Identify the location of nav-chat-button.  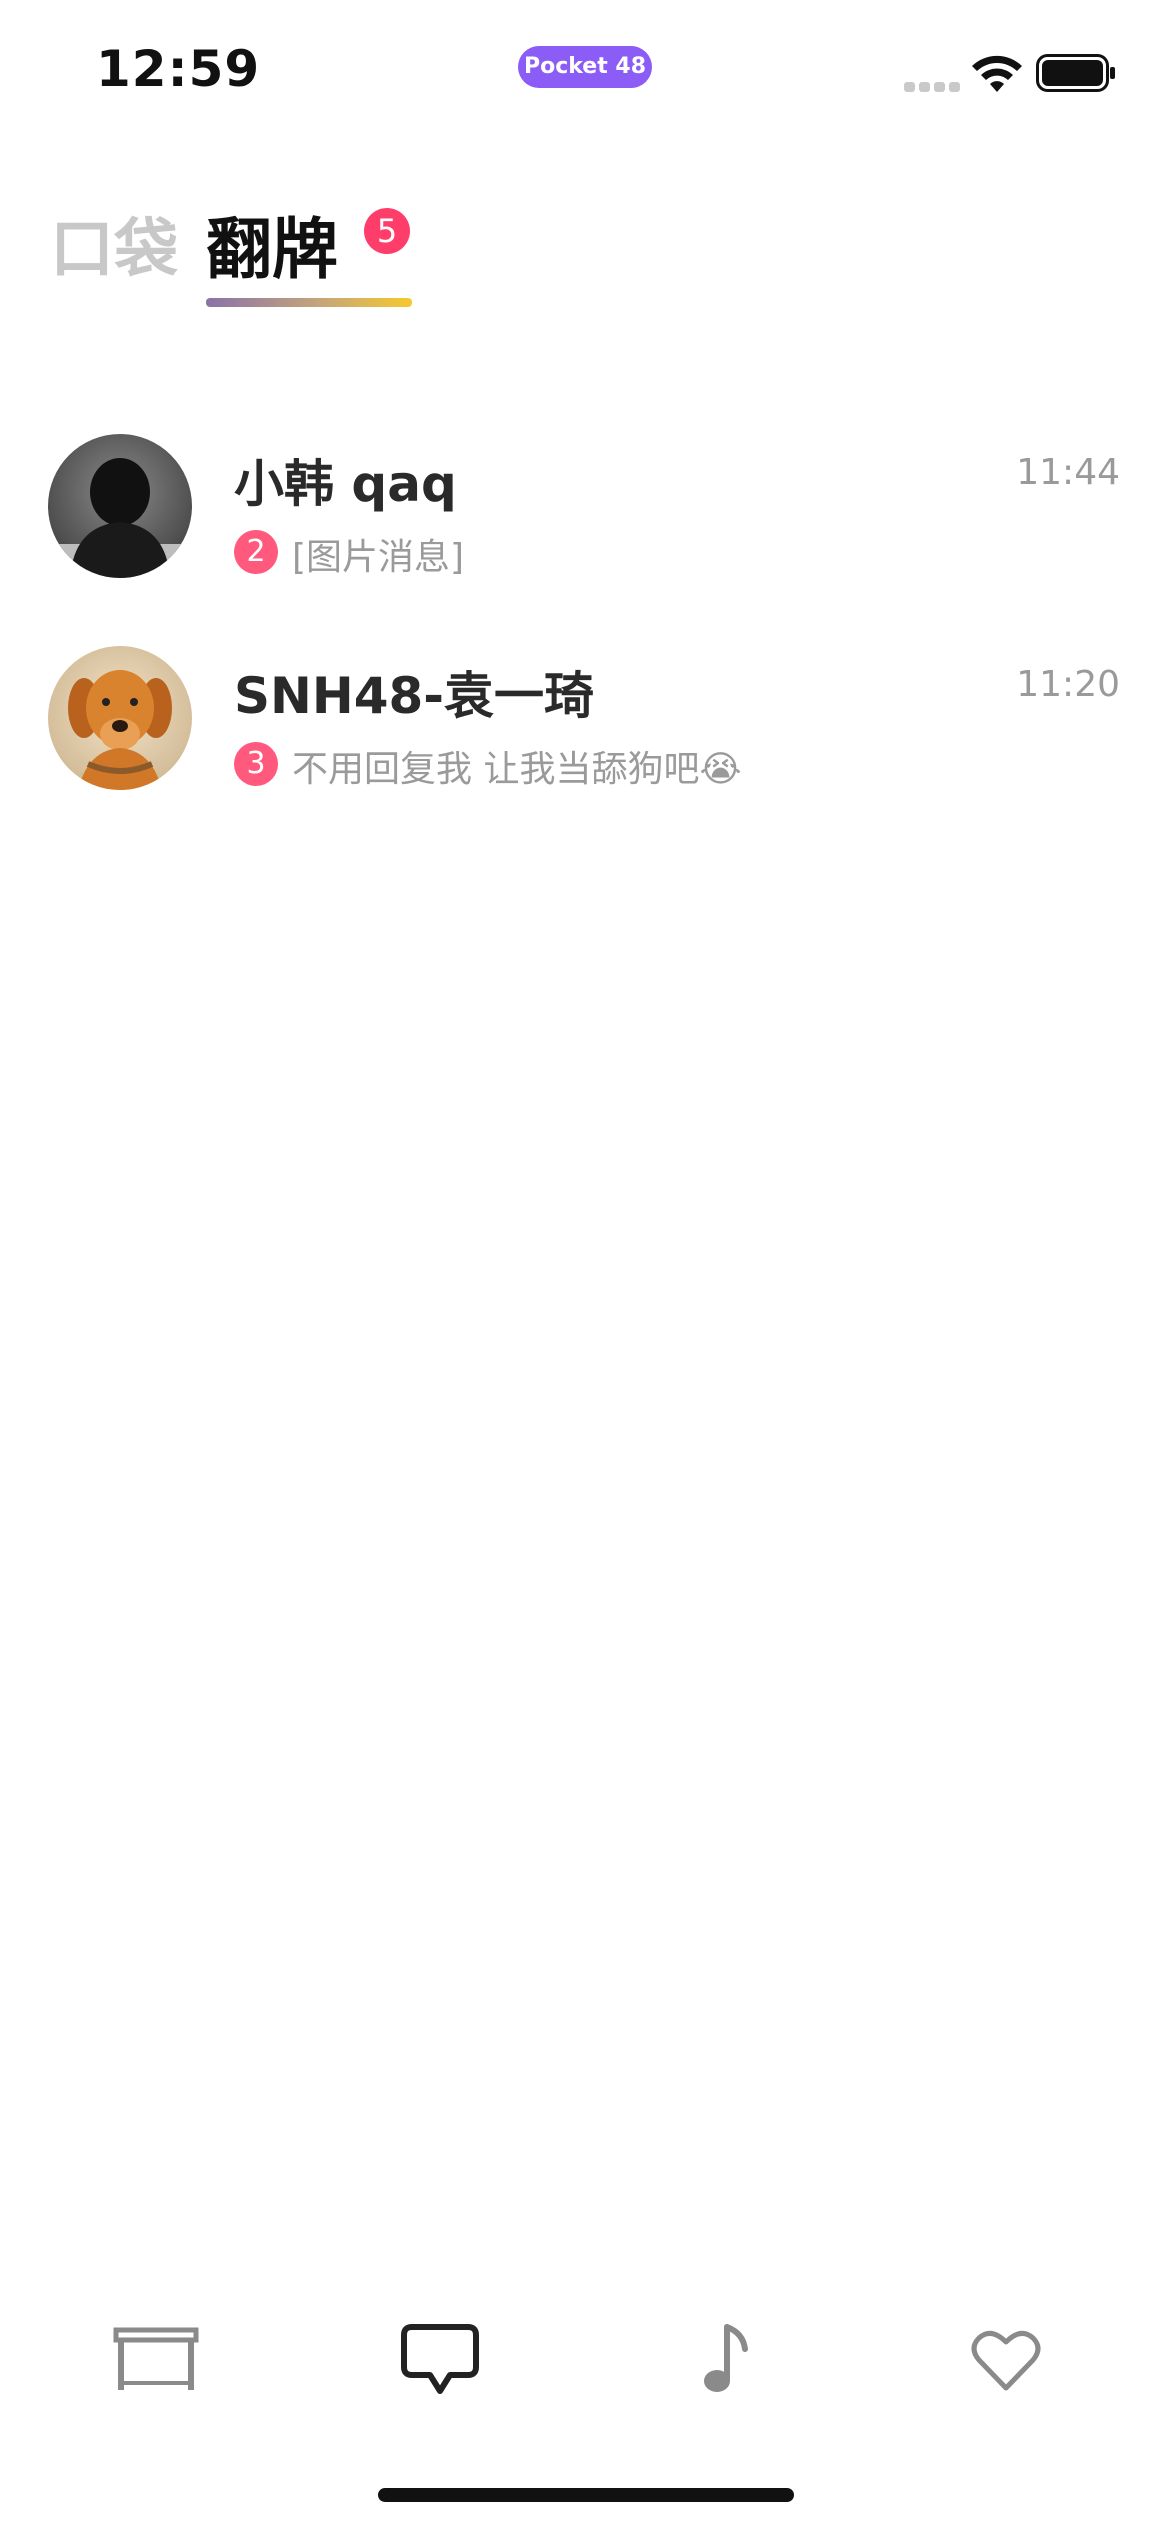
(440, 2360).